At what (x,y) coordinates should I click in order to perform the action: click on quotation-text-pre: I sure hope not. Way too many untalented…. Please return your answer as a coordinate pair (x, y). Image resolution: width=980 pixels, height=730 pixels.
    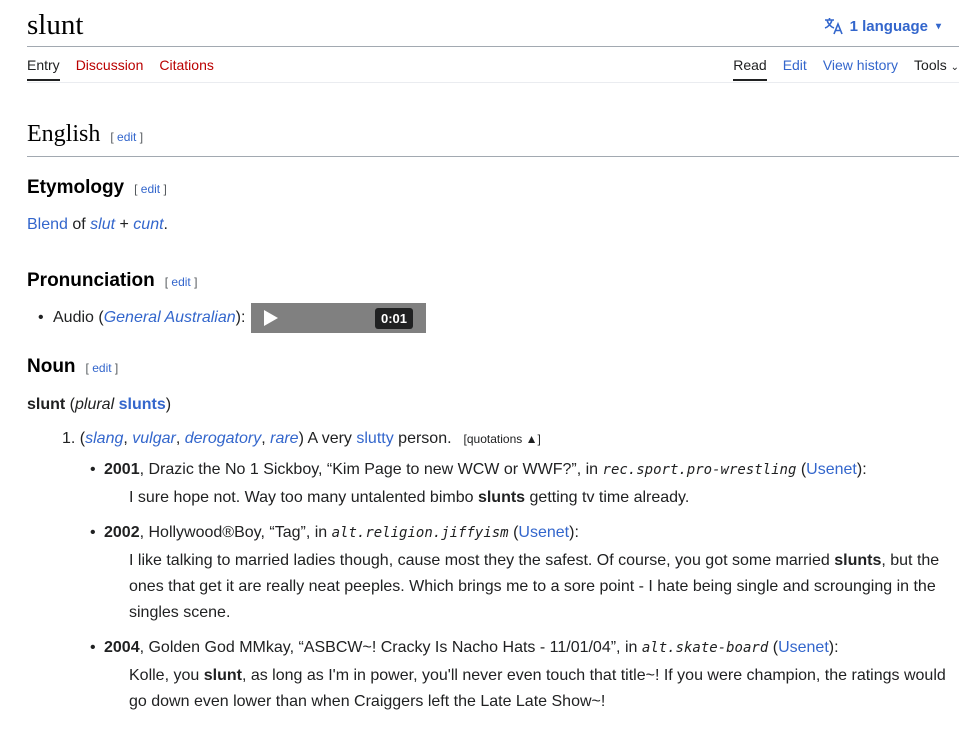
    Looking at the image, I should click on (303, 497).